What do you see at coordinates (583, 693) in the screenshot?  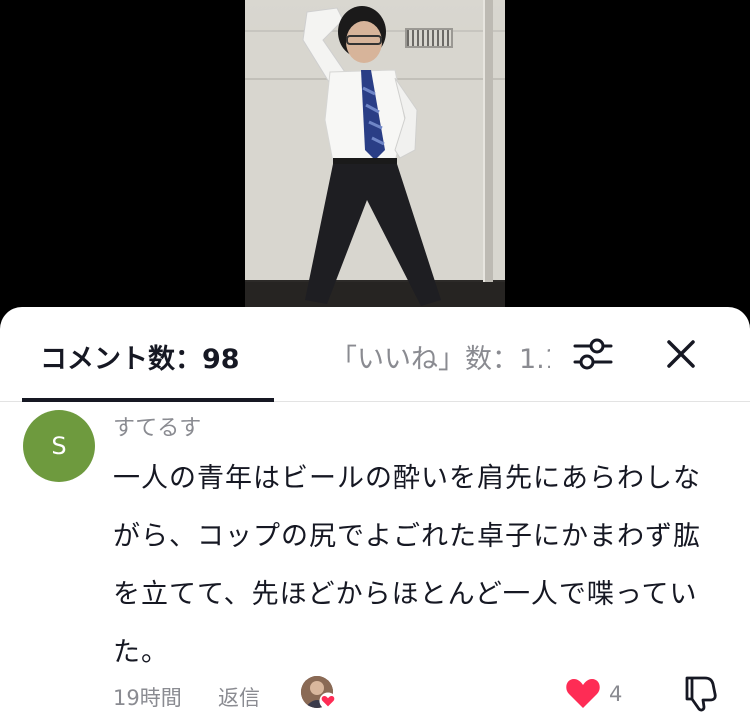 I see `heart-icon` at bounding box center [583, 693].